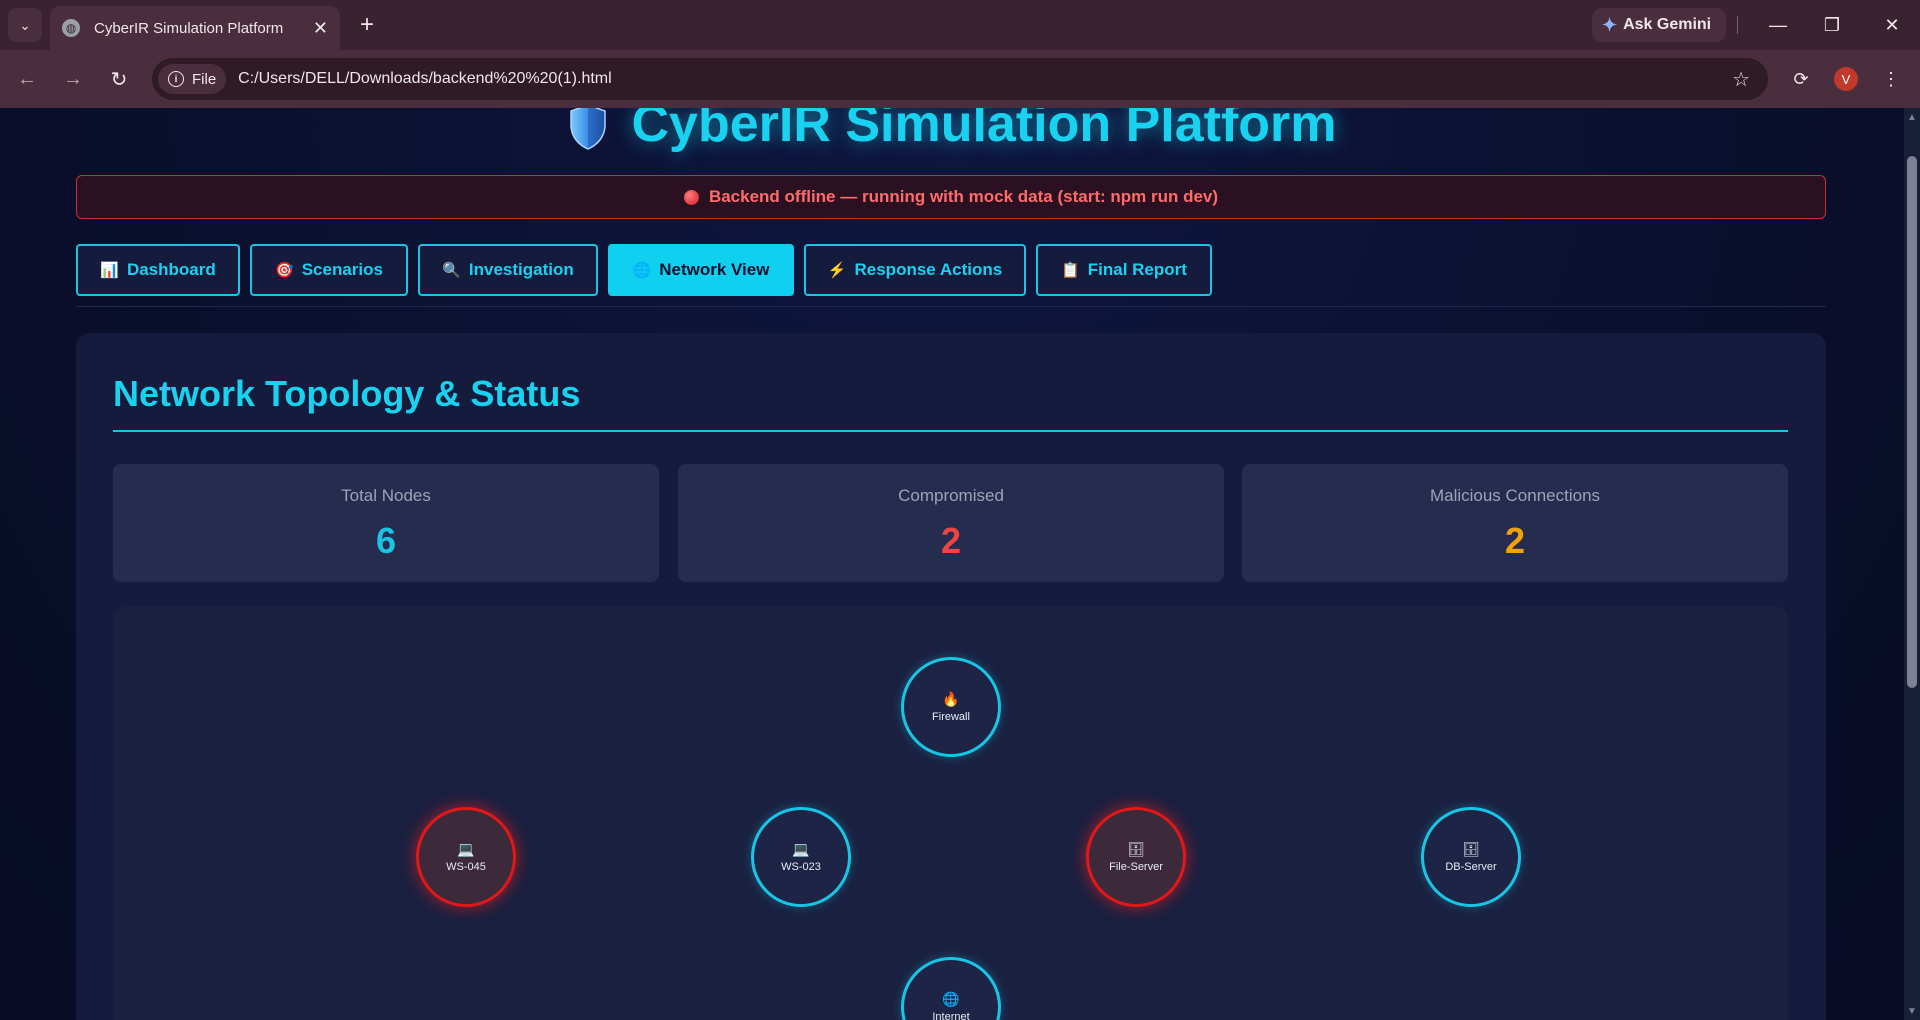  Describe the element at coordinates (587, 129) in the screenshot. I see `shield-icon` at that location.